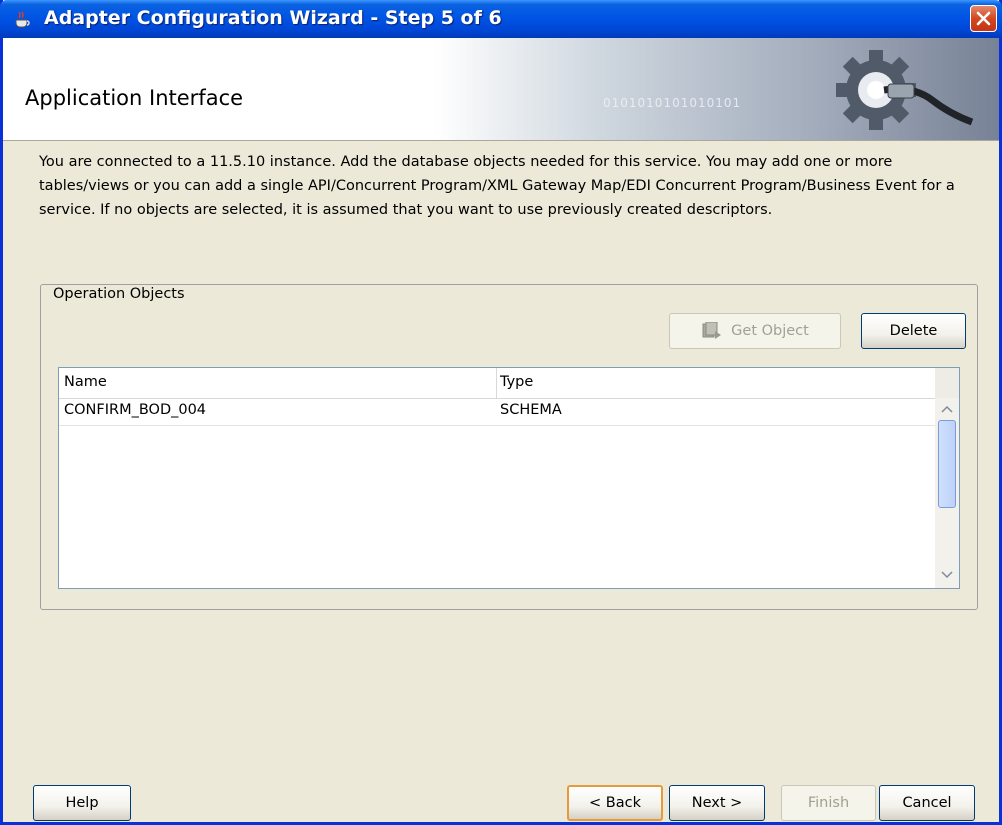  I want to click on delete-label: Delete, so click(913, 331).